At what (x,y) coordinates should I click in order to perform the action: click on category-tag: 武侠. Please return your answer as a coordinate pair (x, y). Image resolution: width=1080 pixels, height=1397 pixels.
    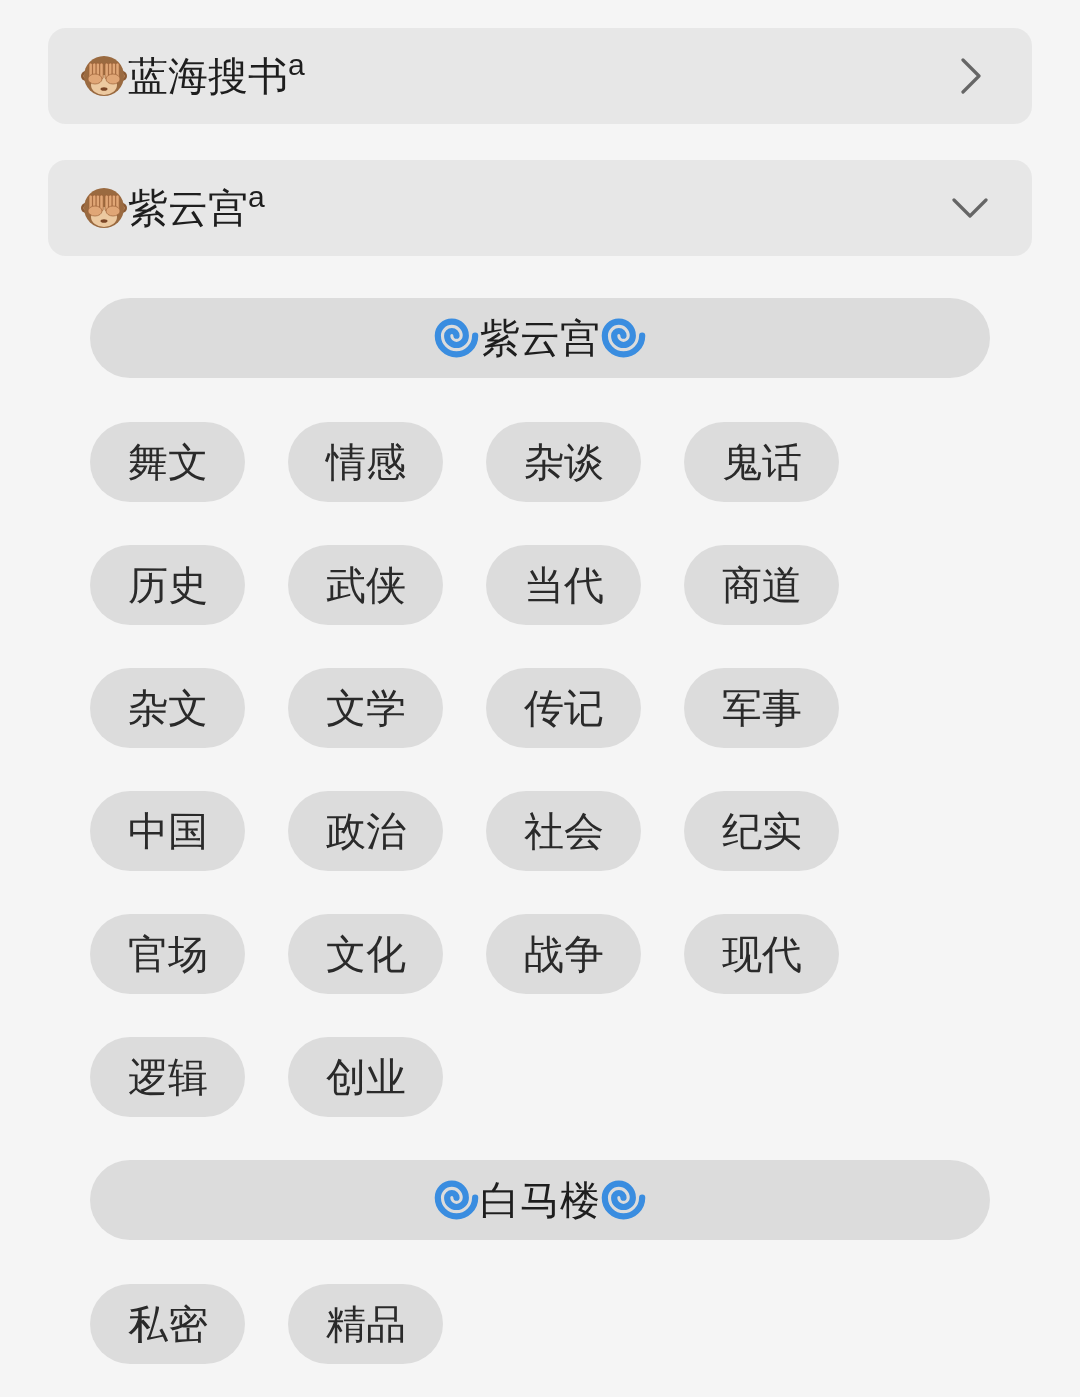
    Looking at the image, I should click on (365, 585).